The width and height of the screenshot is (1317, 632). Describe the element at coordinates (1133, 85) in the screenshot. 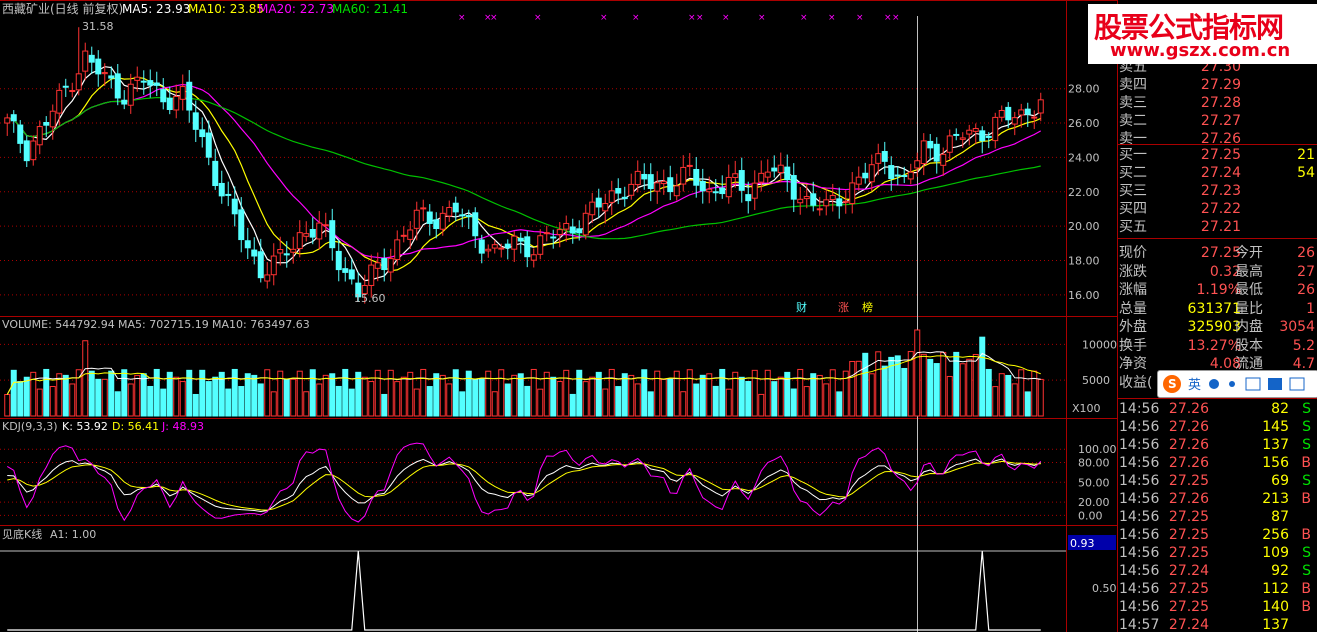

I see `ask-label: 卖四` at that location.